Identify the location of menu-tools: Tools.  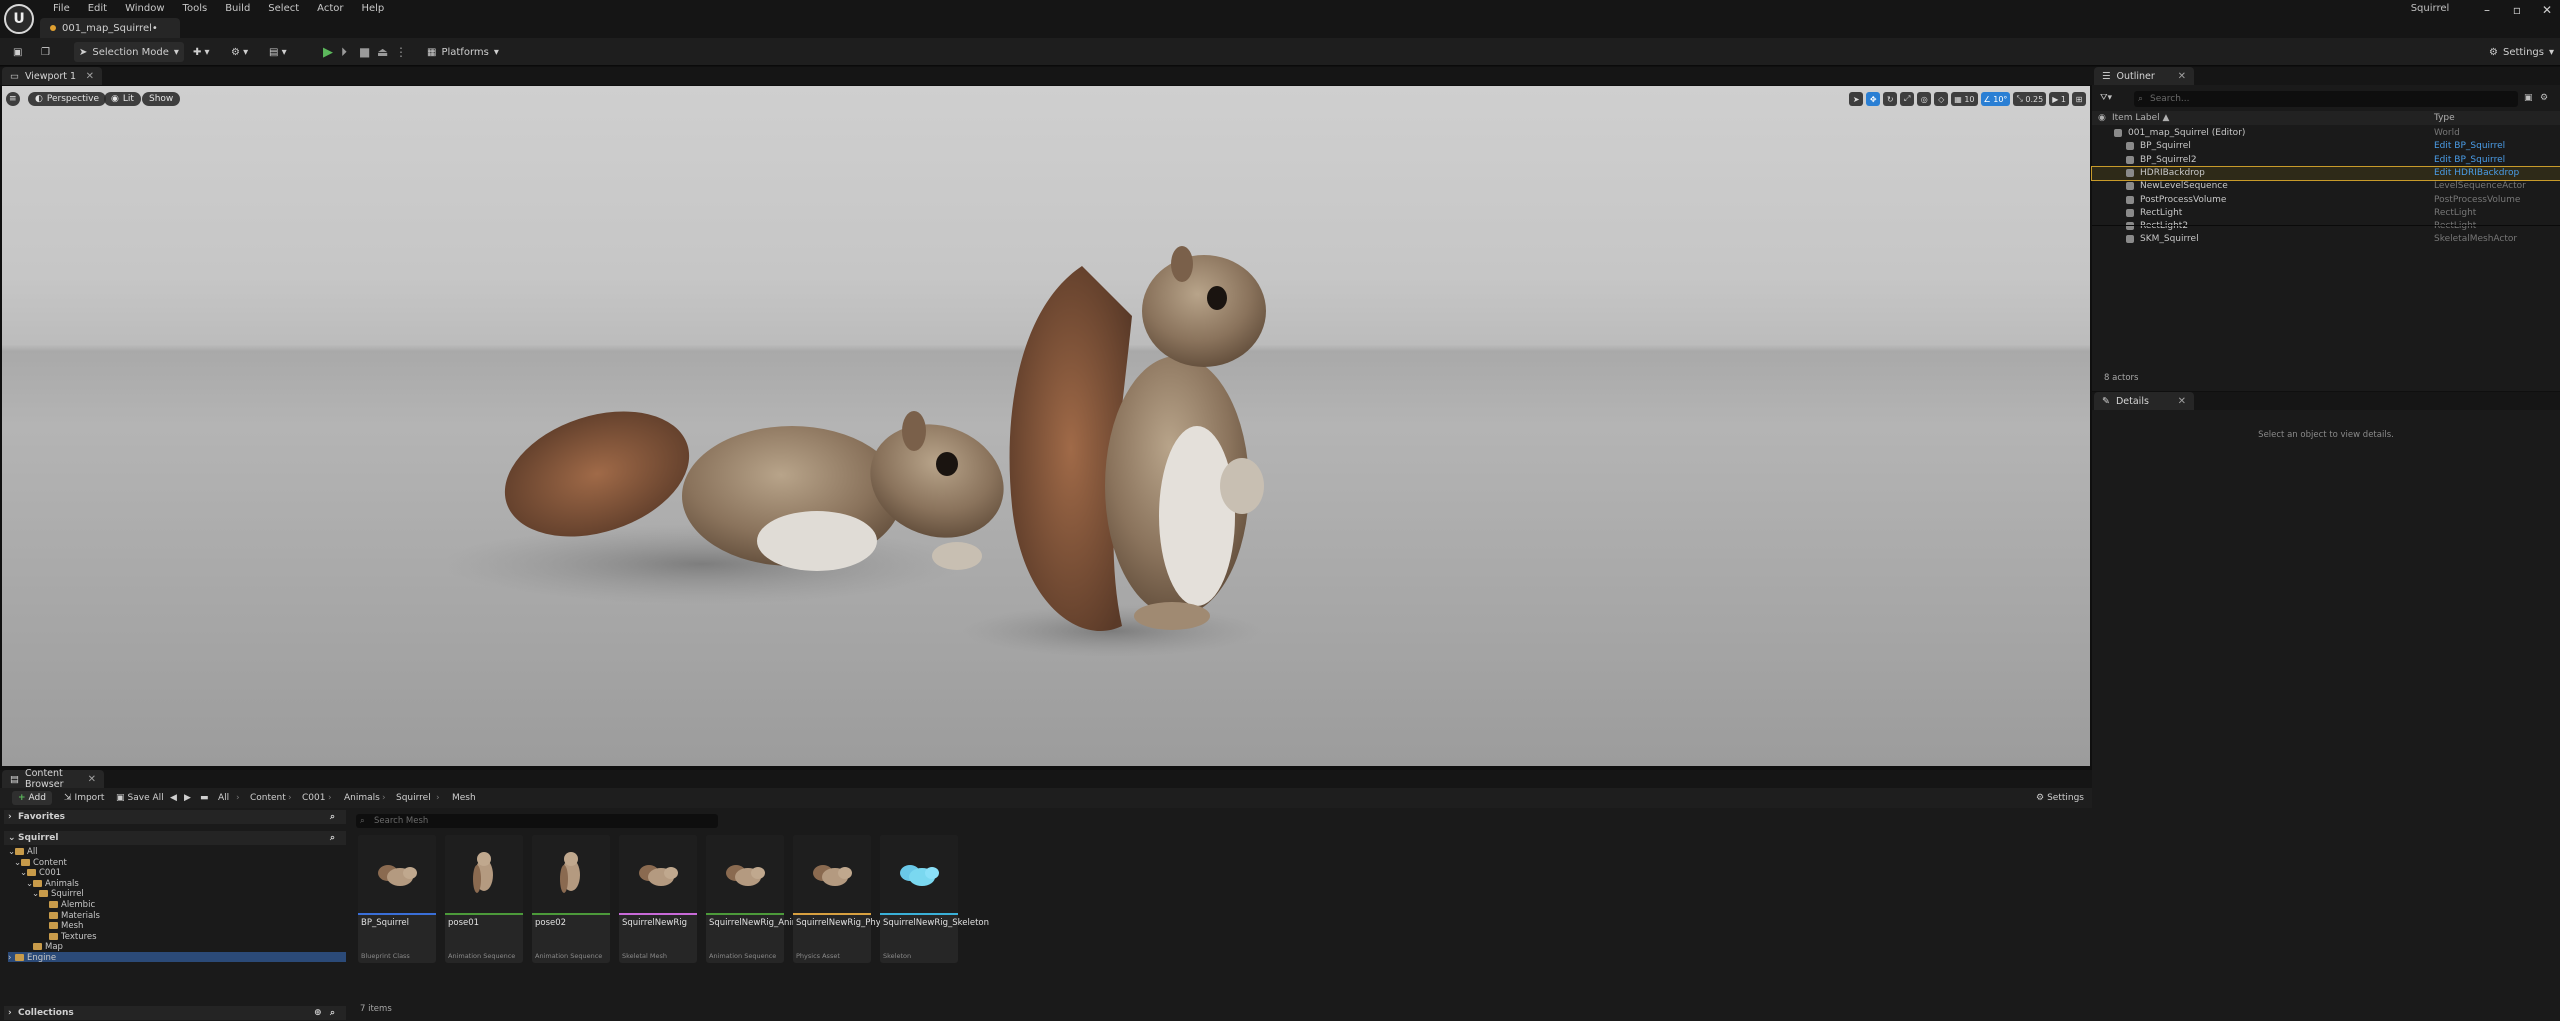
(195, 9).